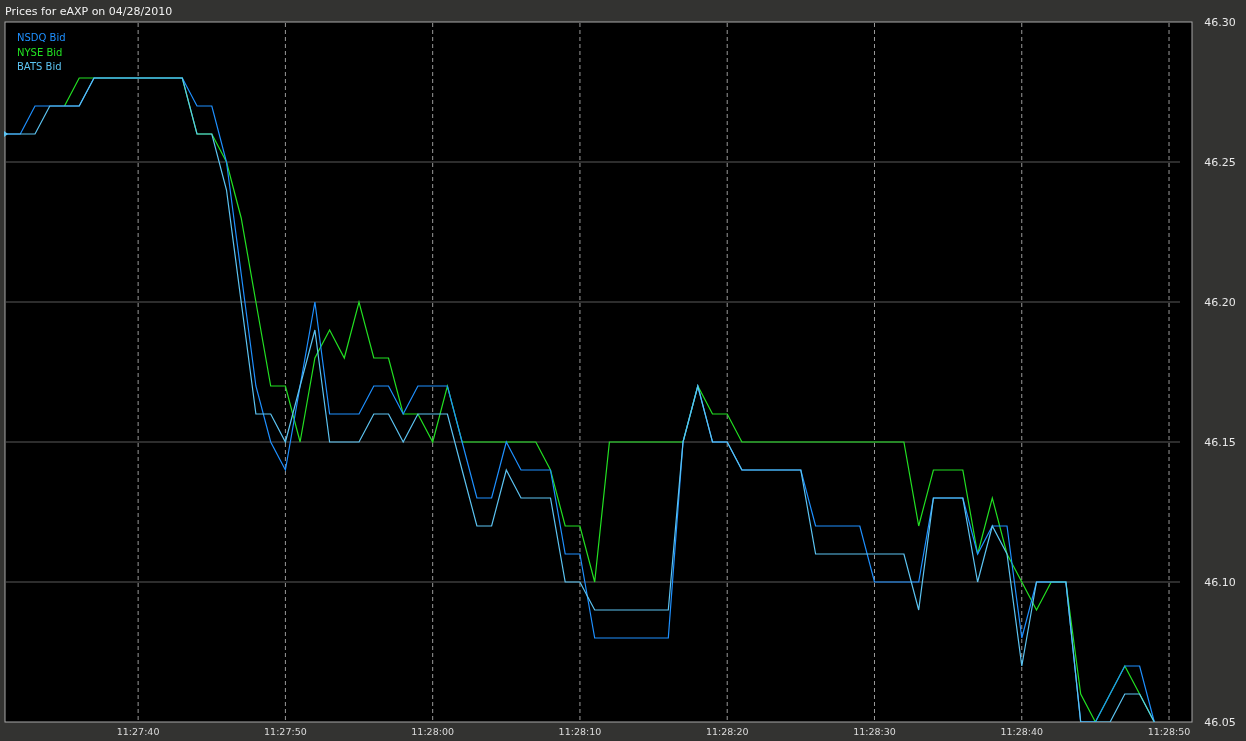 The height and width of the screenshot is (741, 1246). Describe the element at coordinates (580, 731) in the screenshot. I see `x-tick-label: 11:28:10` at that location.